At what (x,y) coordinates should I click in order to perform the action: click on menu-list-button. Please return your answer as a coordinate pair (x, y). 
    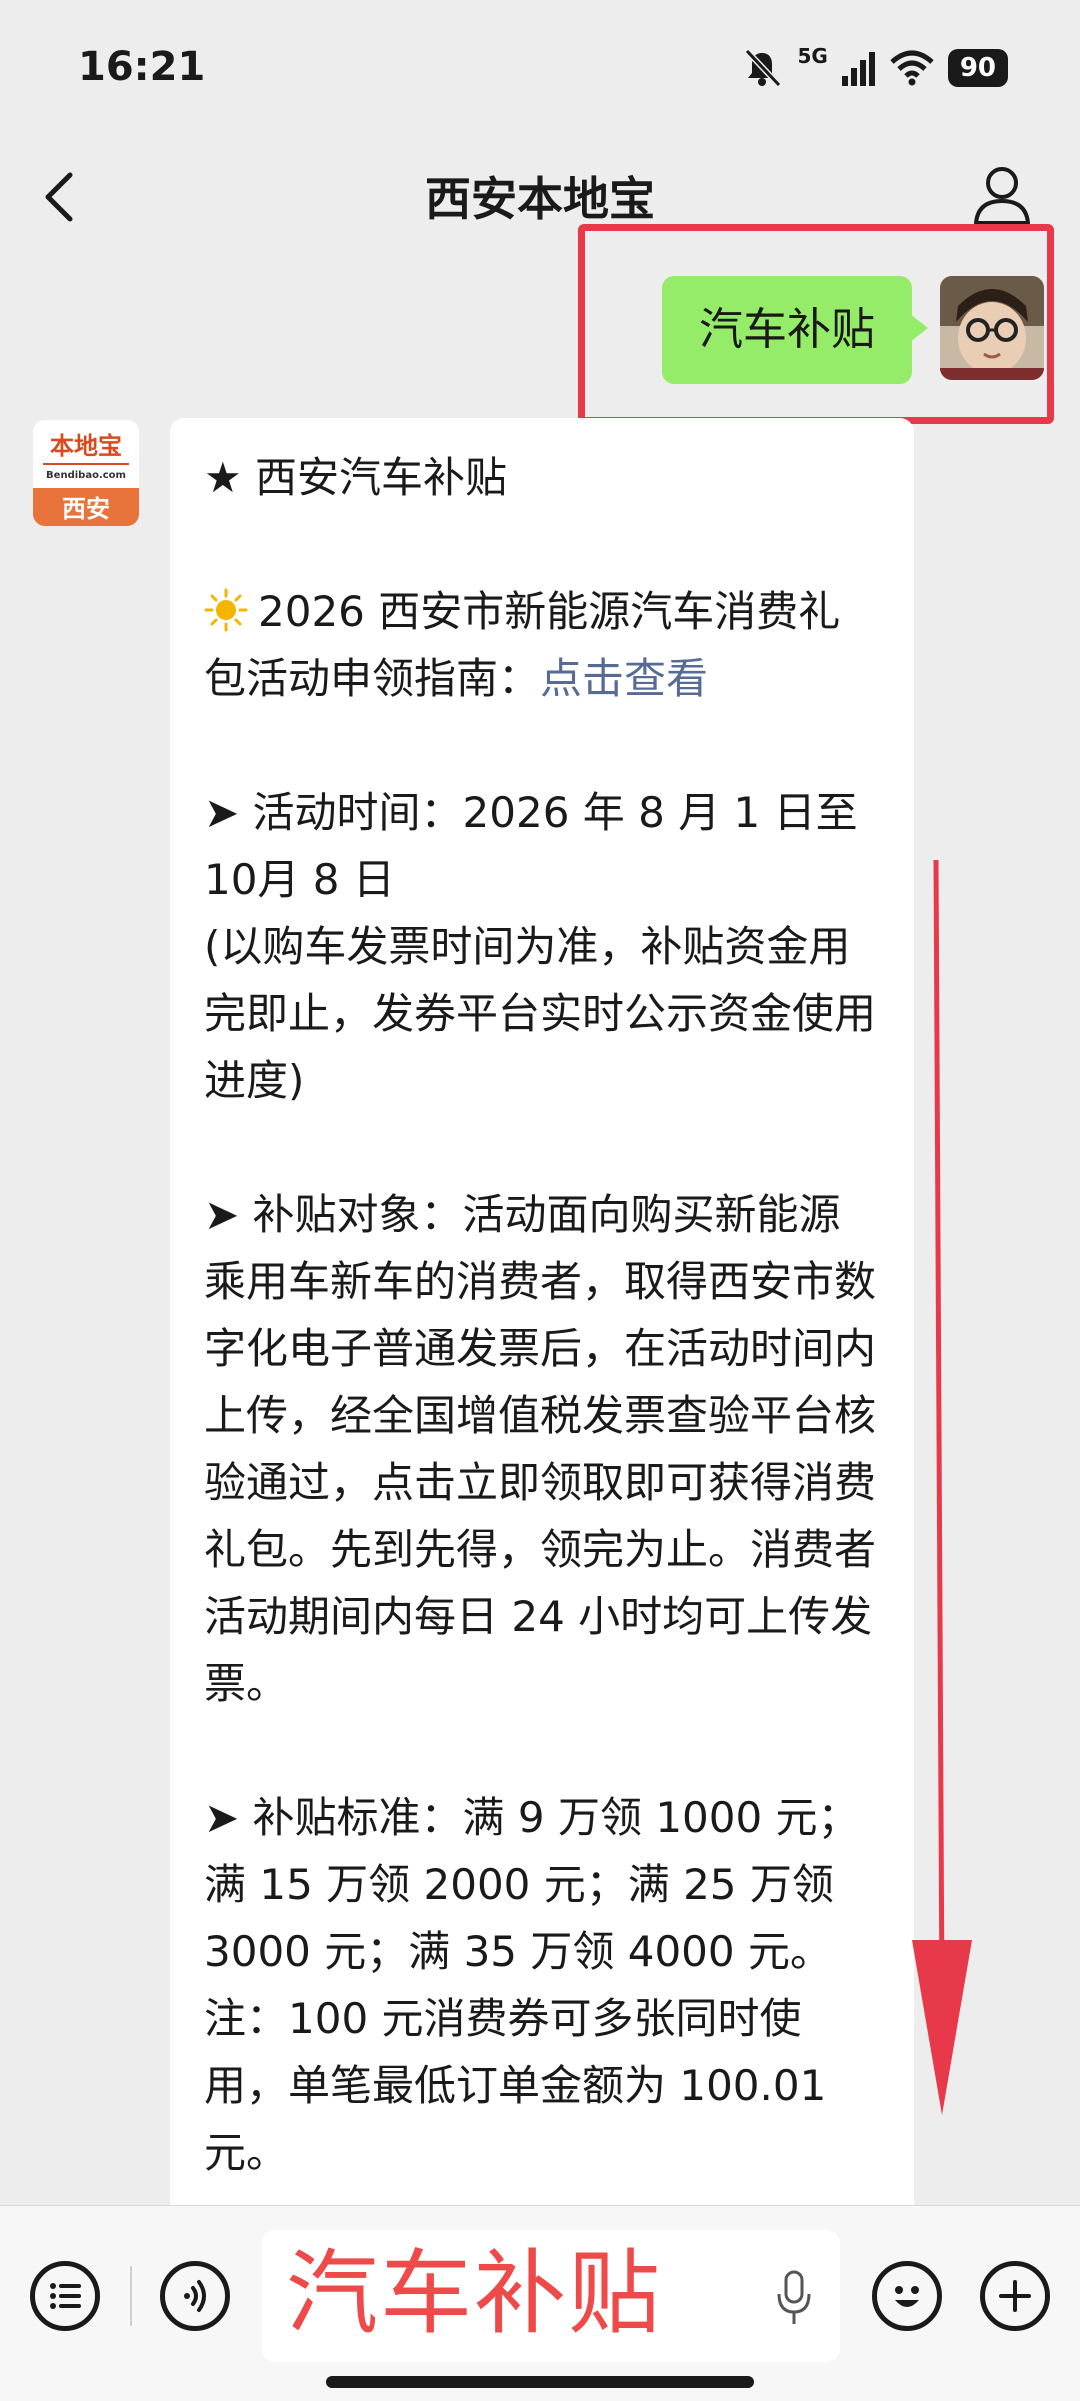
    Looking at the image, I should click on (65, 2296).